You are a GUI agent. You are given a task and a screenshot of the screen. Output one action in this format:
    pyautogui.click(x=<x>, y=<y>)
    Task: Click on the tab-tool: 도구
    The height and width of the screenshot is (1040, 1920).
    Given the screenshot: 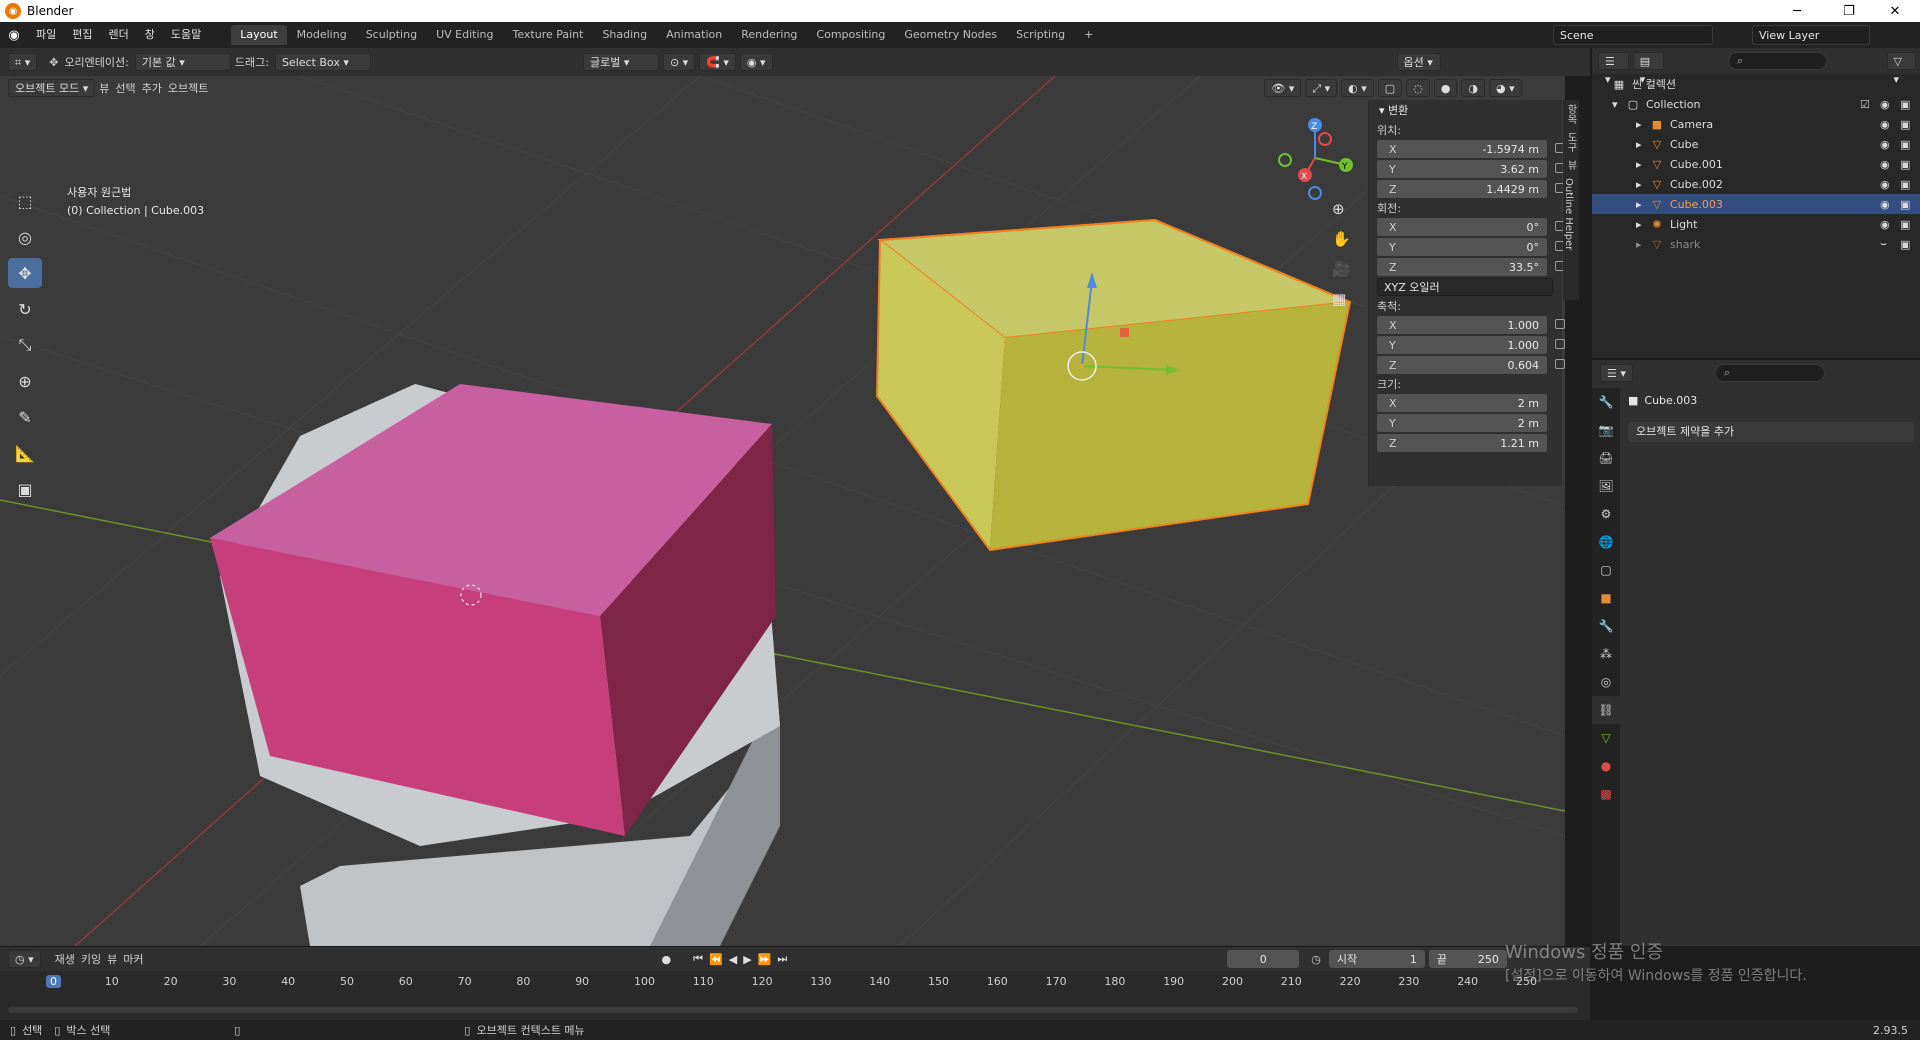 What is the action you would take?
    pyautogui.click(x=1570, y=142)
    